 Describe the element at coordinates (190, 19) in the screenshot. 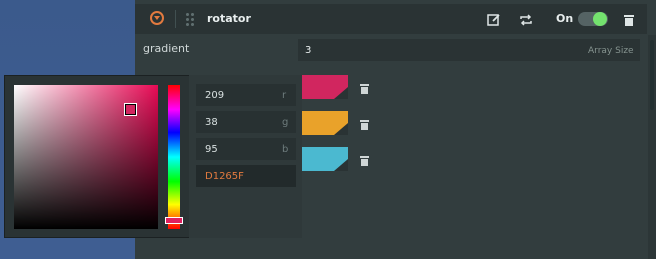

I see `drag-handle-icon` at that location.